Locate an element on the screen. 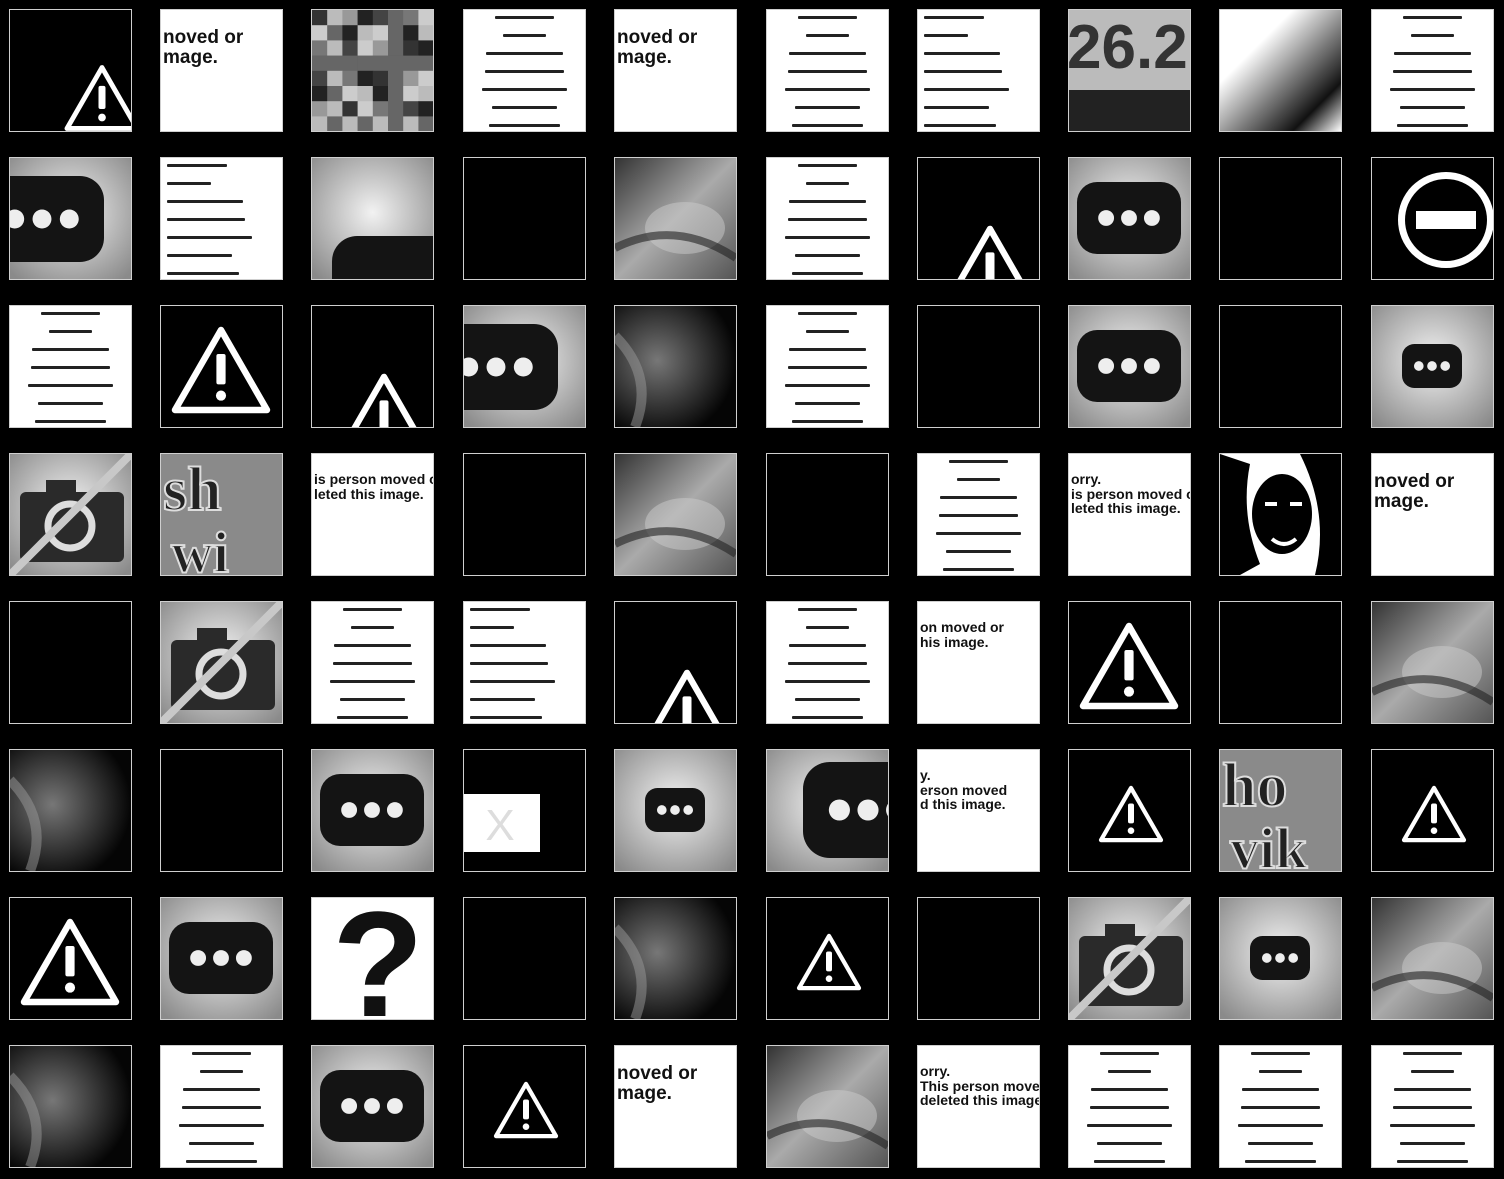  thumbnail-image: 26.2 is located at coordinates (1129, 70).